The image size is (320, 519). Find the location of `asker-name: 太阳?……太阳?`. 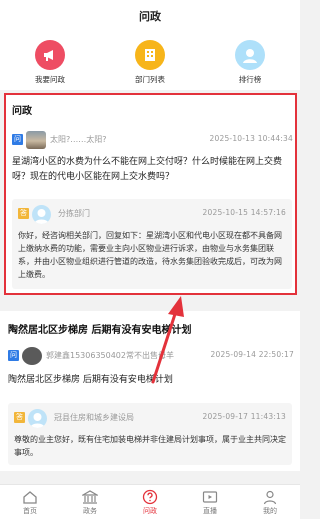

asker-name: 太阳?……太阳? is located at coordinates (78, 139).